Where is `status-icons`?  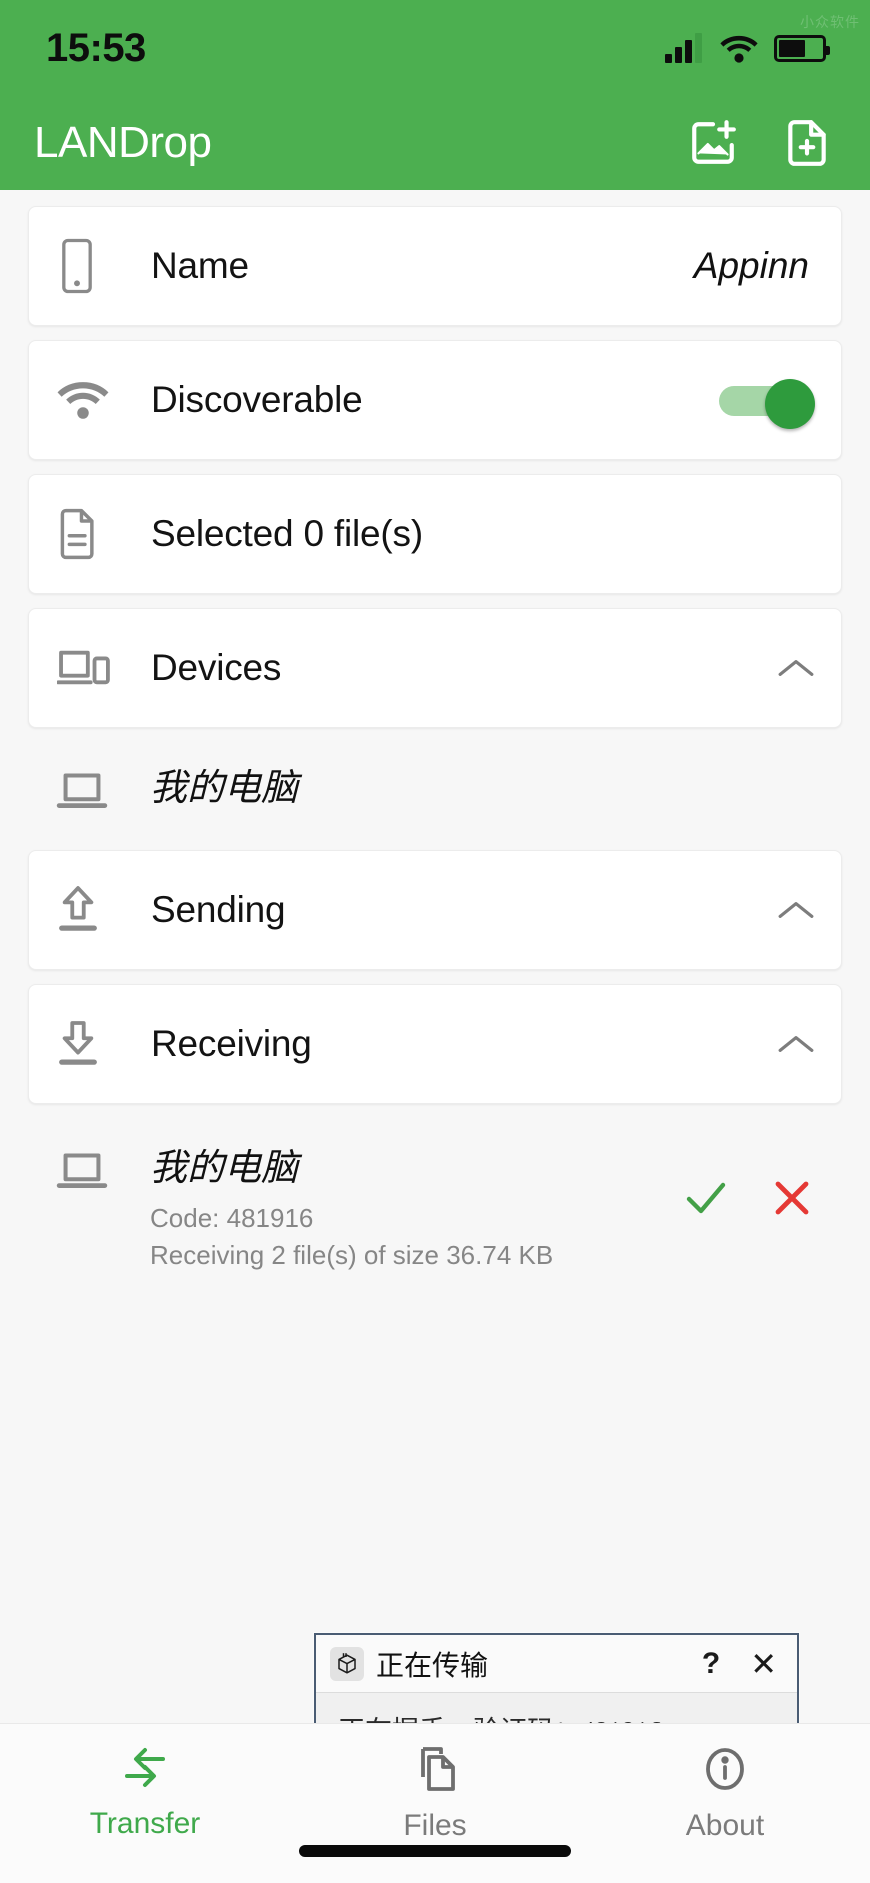
status-icons is located at coordinates (747, 48).